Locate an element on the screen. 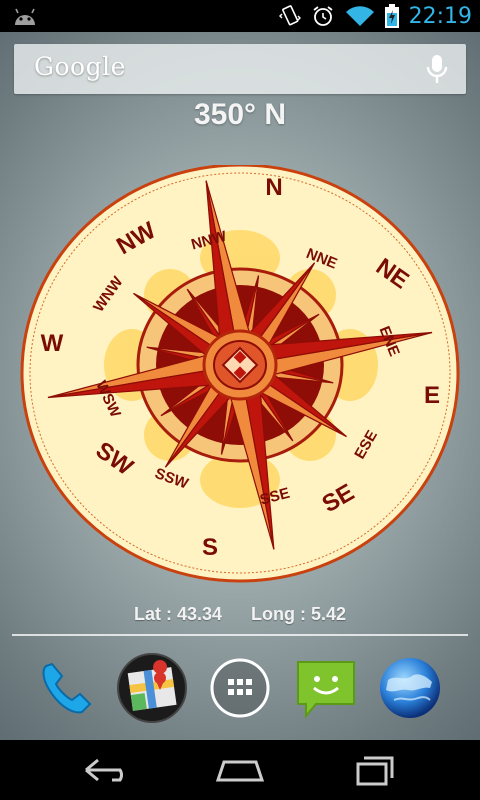 The height and width of the screenshot is (800, 480). home-button is located at coordinates (240, 770).